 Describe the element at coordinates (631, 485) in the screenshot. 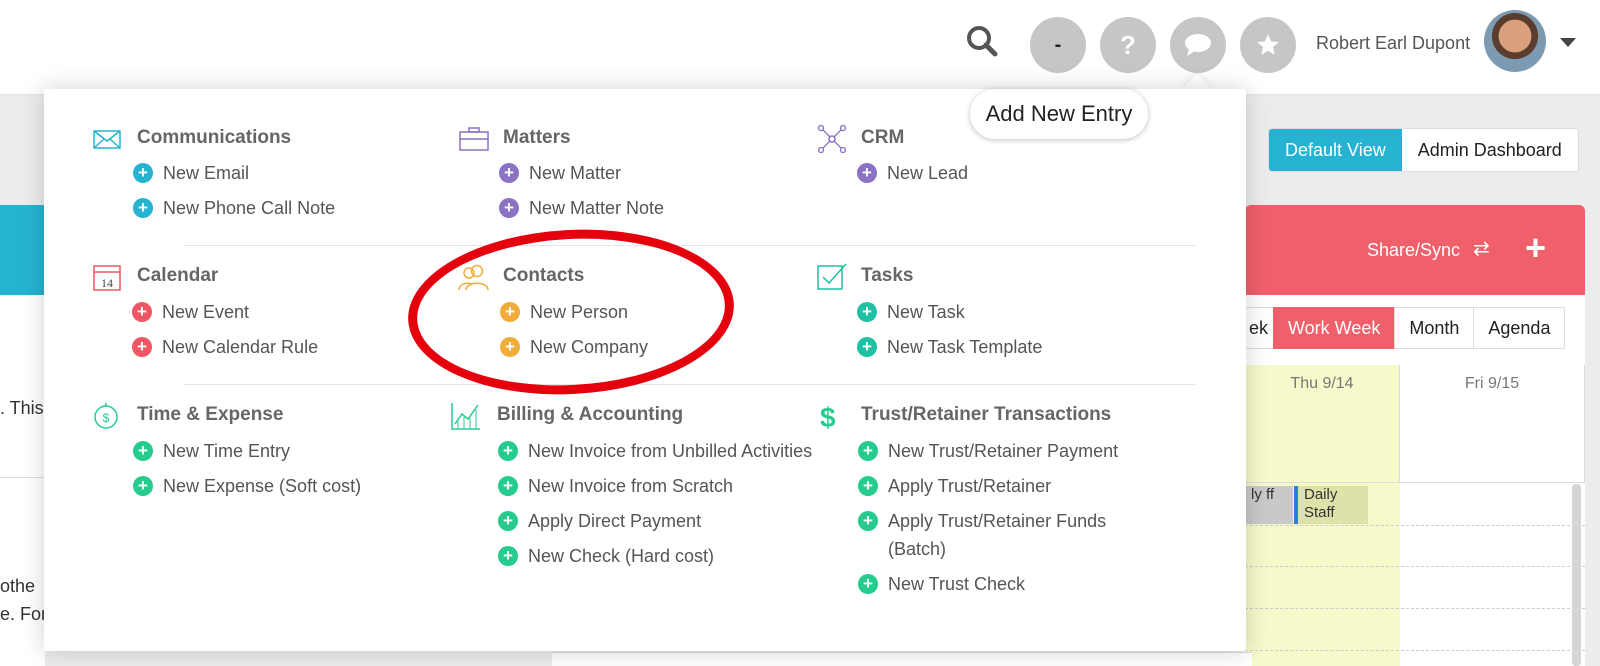

I see `item-label: New Invoice from Scratch` at that location.